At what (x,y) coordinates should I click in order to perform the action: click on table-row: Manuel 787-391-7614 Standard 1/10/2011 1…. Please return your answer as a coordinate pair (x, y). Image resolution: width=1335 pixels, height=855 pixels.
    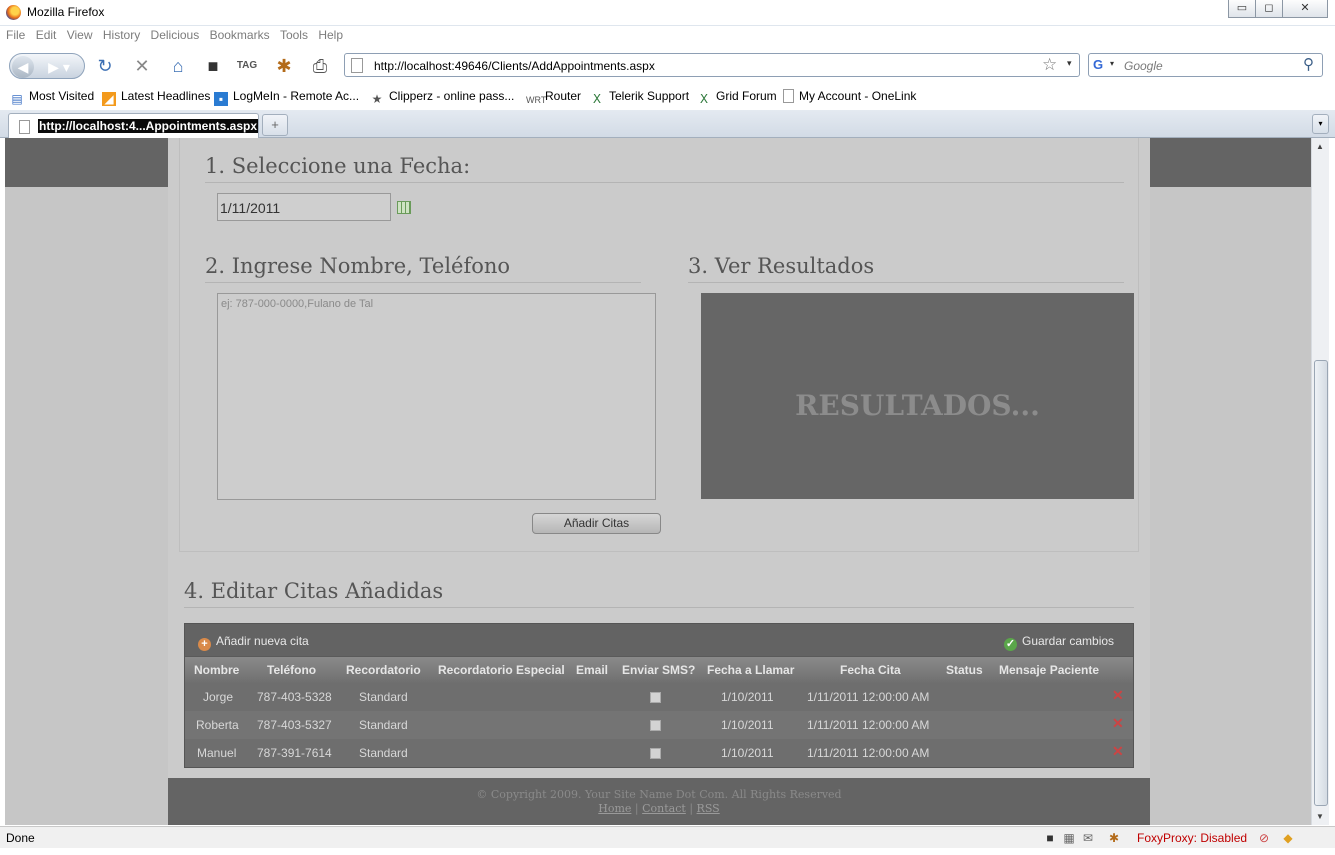
    Looking at the image, I should click on (659, 753).